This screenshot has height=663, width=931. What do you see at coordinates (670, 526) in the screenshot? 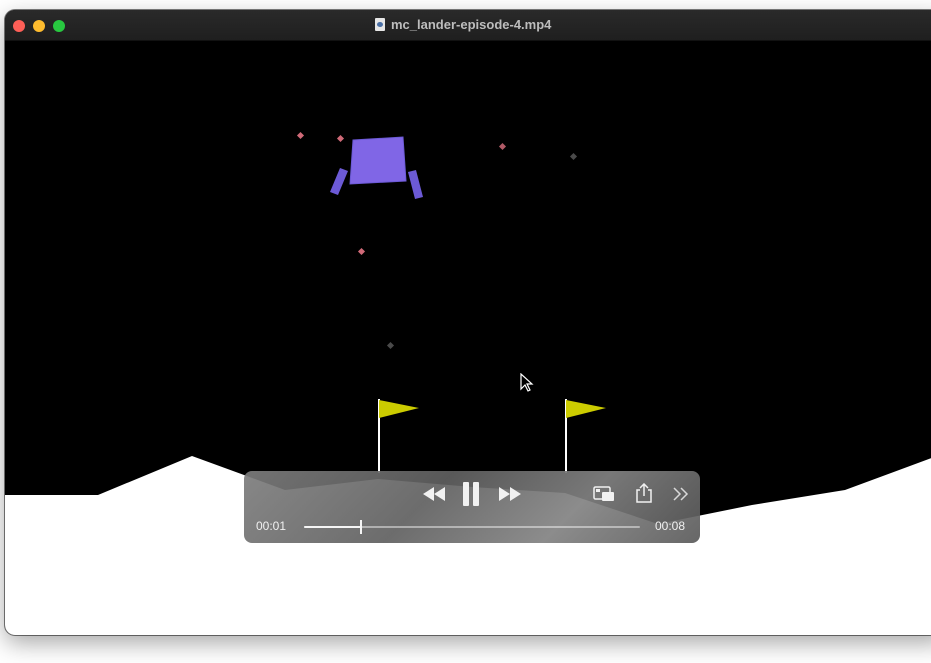
I see `total-time: 00:08` at bounding box center [670, 526].